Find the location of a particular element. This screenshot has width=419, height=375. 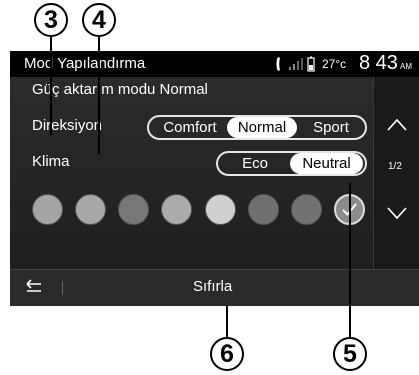

signal-icon is located at coordinates (296, 64).